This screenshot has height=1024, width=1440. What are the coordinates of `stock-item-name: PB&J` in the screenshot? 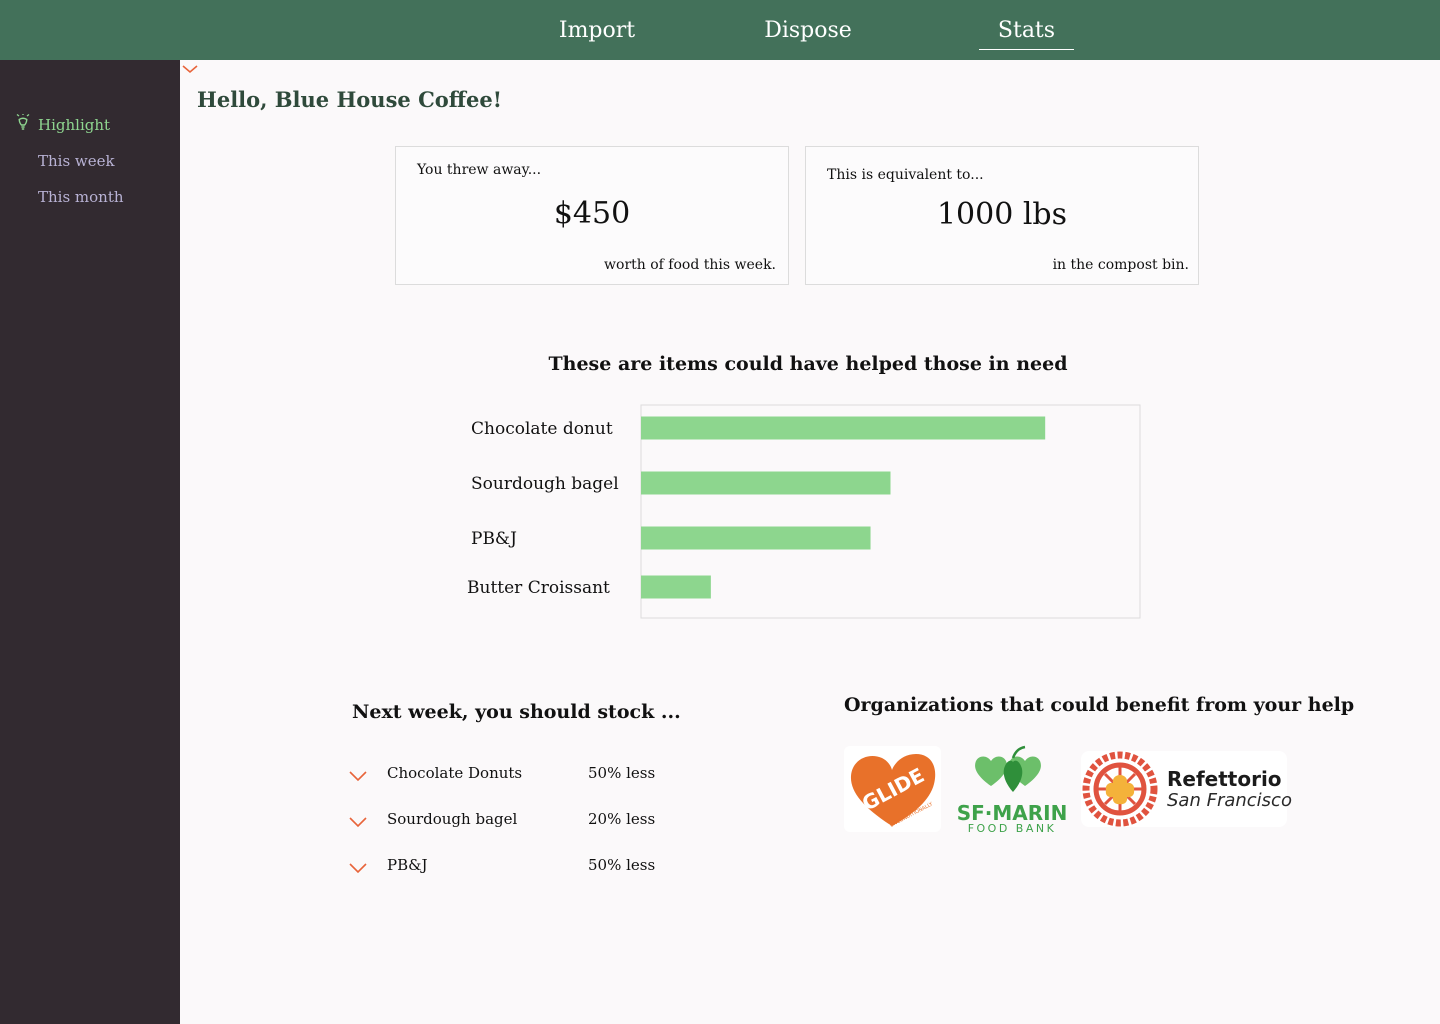 It's located at (407, 865).